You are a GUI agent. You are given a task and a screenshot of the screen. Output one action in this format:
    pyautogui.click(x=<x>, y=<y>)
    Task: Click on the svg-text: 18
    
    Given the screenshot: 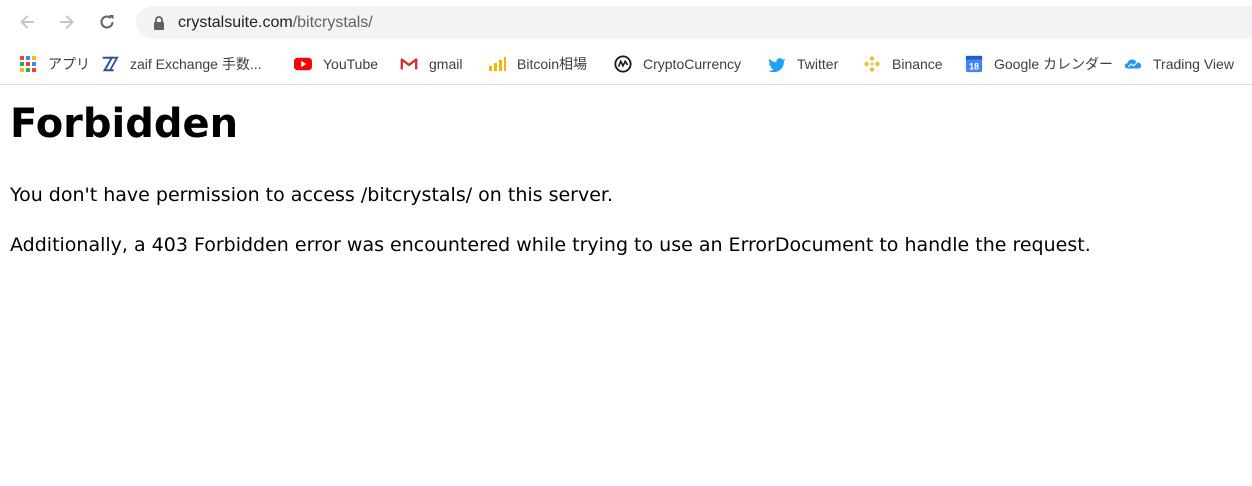 What is the action you would take?
    pyautogui.click(x=974, y=66)
    